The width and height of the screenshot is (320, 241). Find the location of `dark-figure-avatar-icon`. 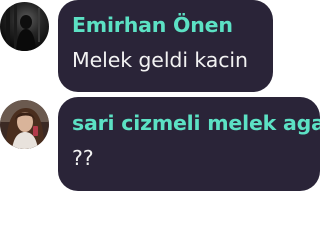

dark-figure-avatar-icon is located at coordinates (24, 26).